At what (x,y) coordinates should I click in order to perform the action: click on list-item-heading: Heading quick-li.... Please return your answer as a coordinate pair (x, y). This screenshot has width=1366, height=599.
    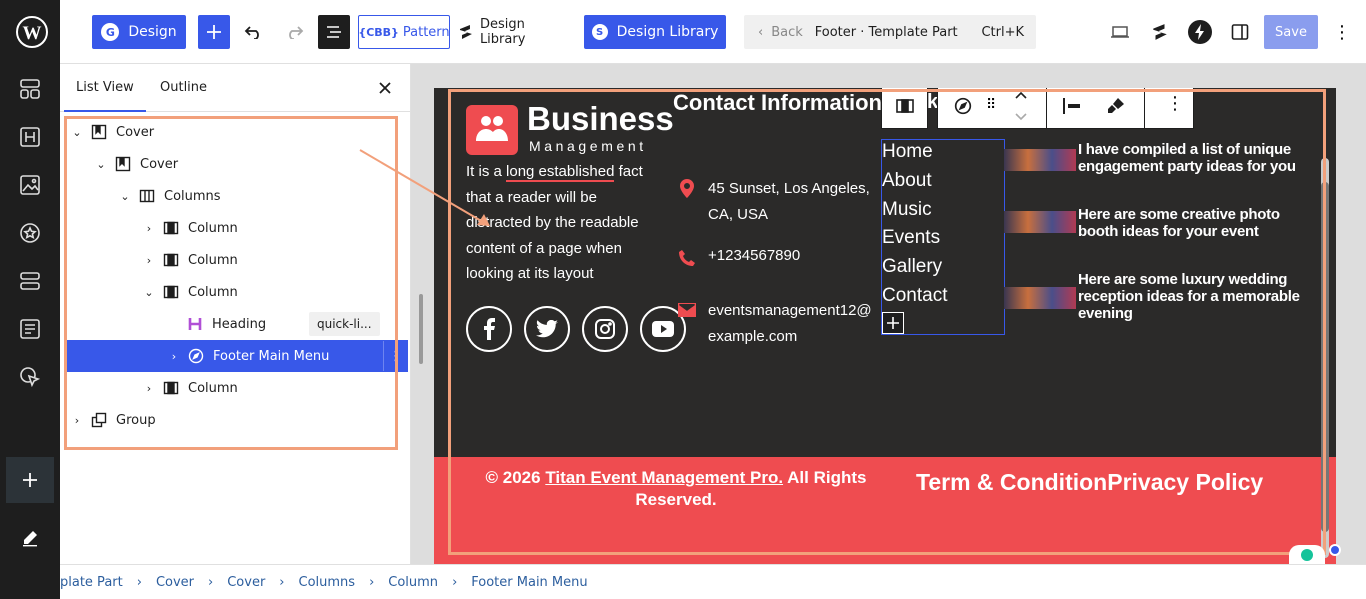
    Looking at the image, I should click on (236, 324).